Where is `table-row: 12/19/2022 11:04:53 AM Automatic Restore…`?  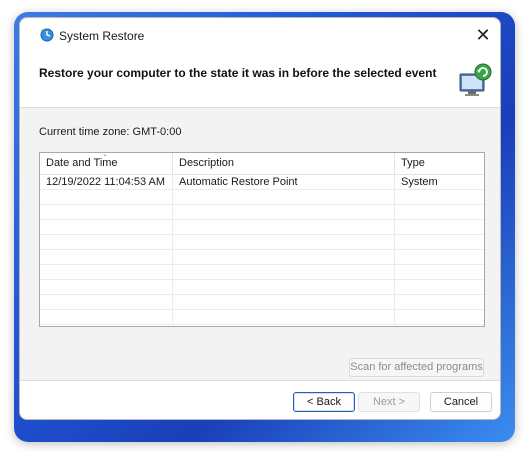
table-row: 12/19/2022 11:04:53 AM Automatic Restore… is located at coordinates (262, 182).